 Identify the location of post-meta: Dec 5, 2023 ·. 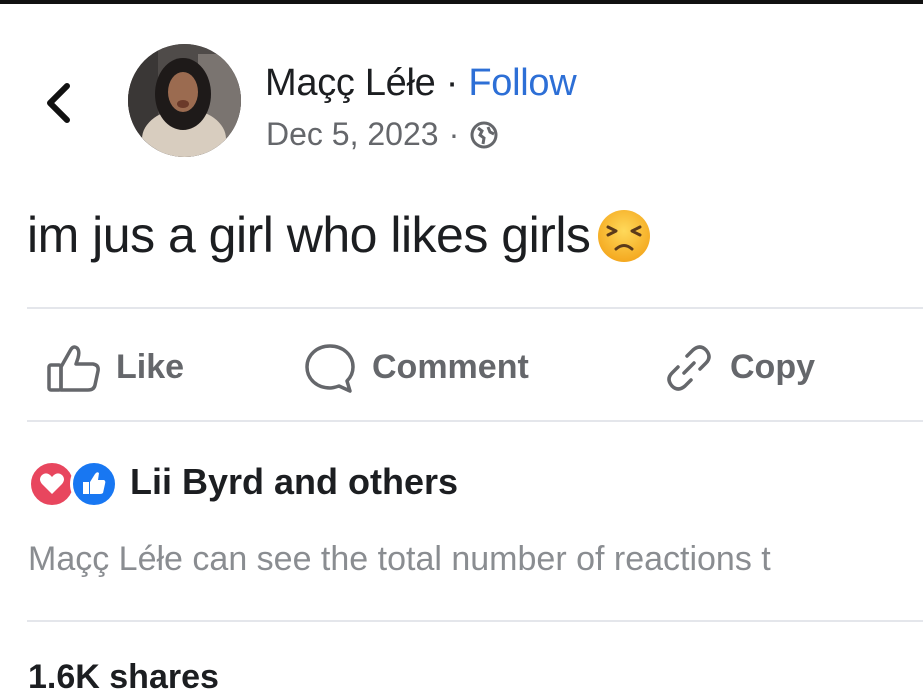
(382, 134).